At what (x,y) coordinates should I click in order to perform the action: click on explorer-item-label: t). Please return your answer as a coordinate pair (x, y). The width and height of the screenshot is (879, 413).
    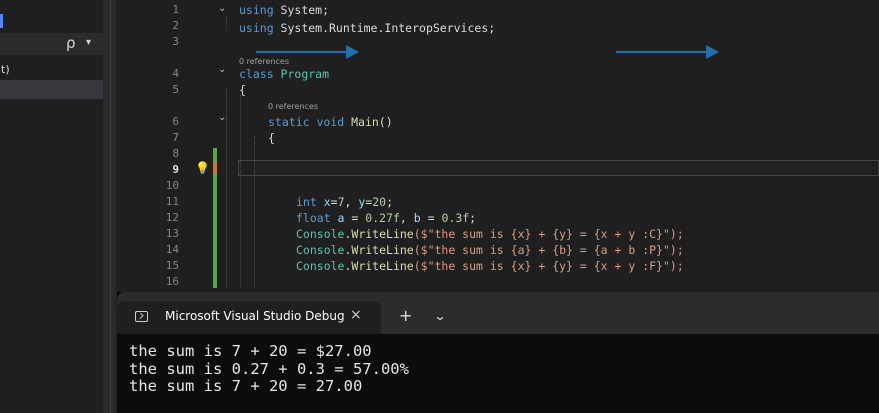
    Looking at the image, I should click on (5, 69).